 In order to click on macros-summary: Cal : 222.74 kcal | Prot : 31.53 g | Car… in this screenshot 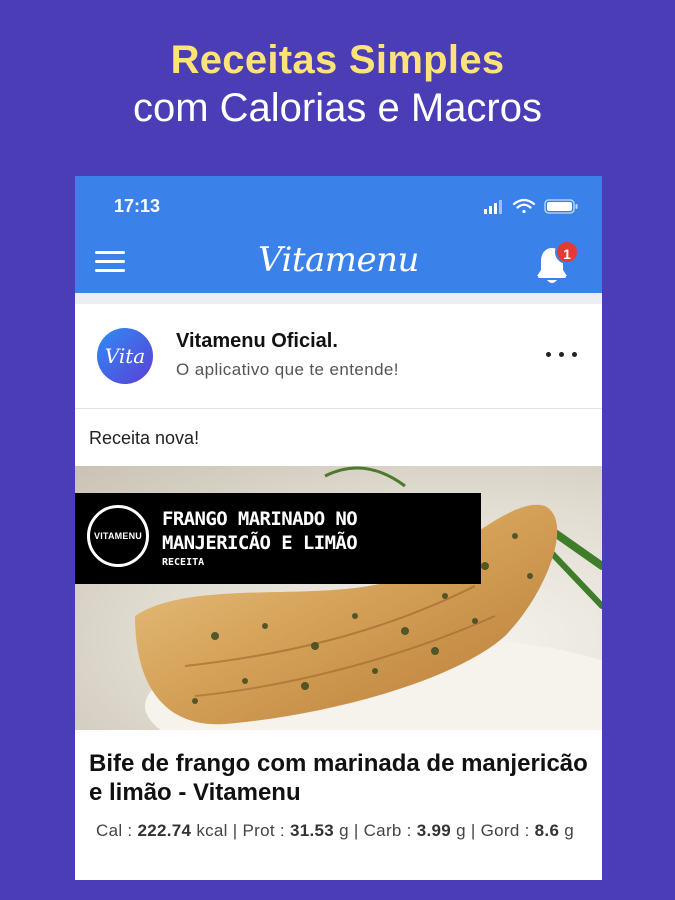, I will do `click(335, 830)`.